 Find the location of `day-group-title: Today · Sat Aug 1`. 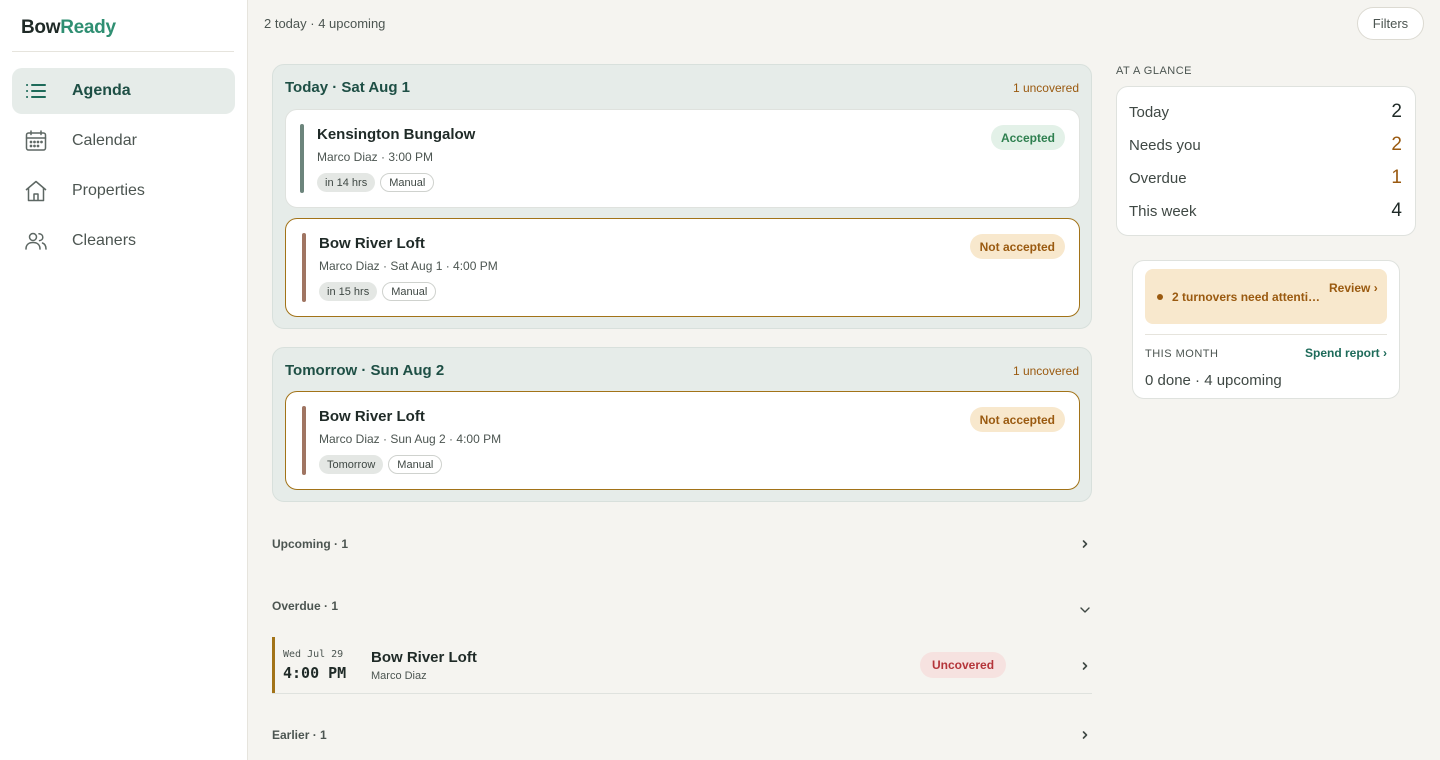

day-group-title: Today · Sat Aug 1 is located at coordinates (348, 87).